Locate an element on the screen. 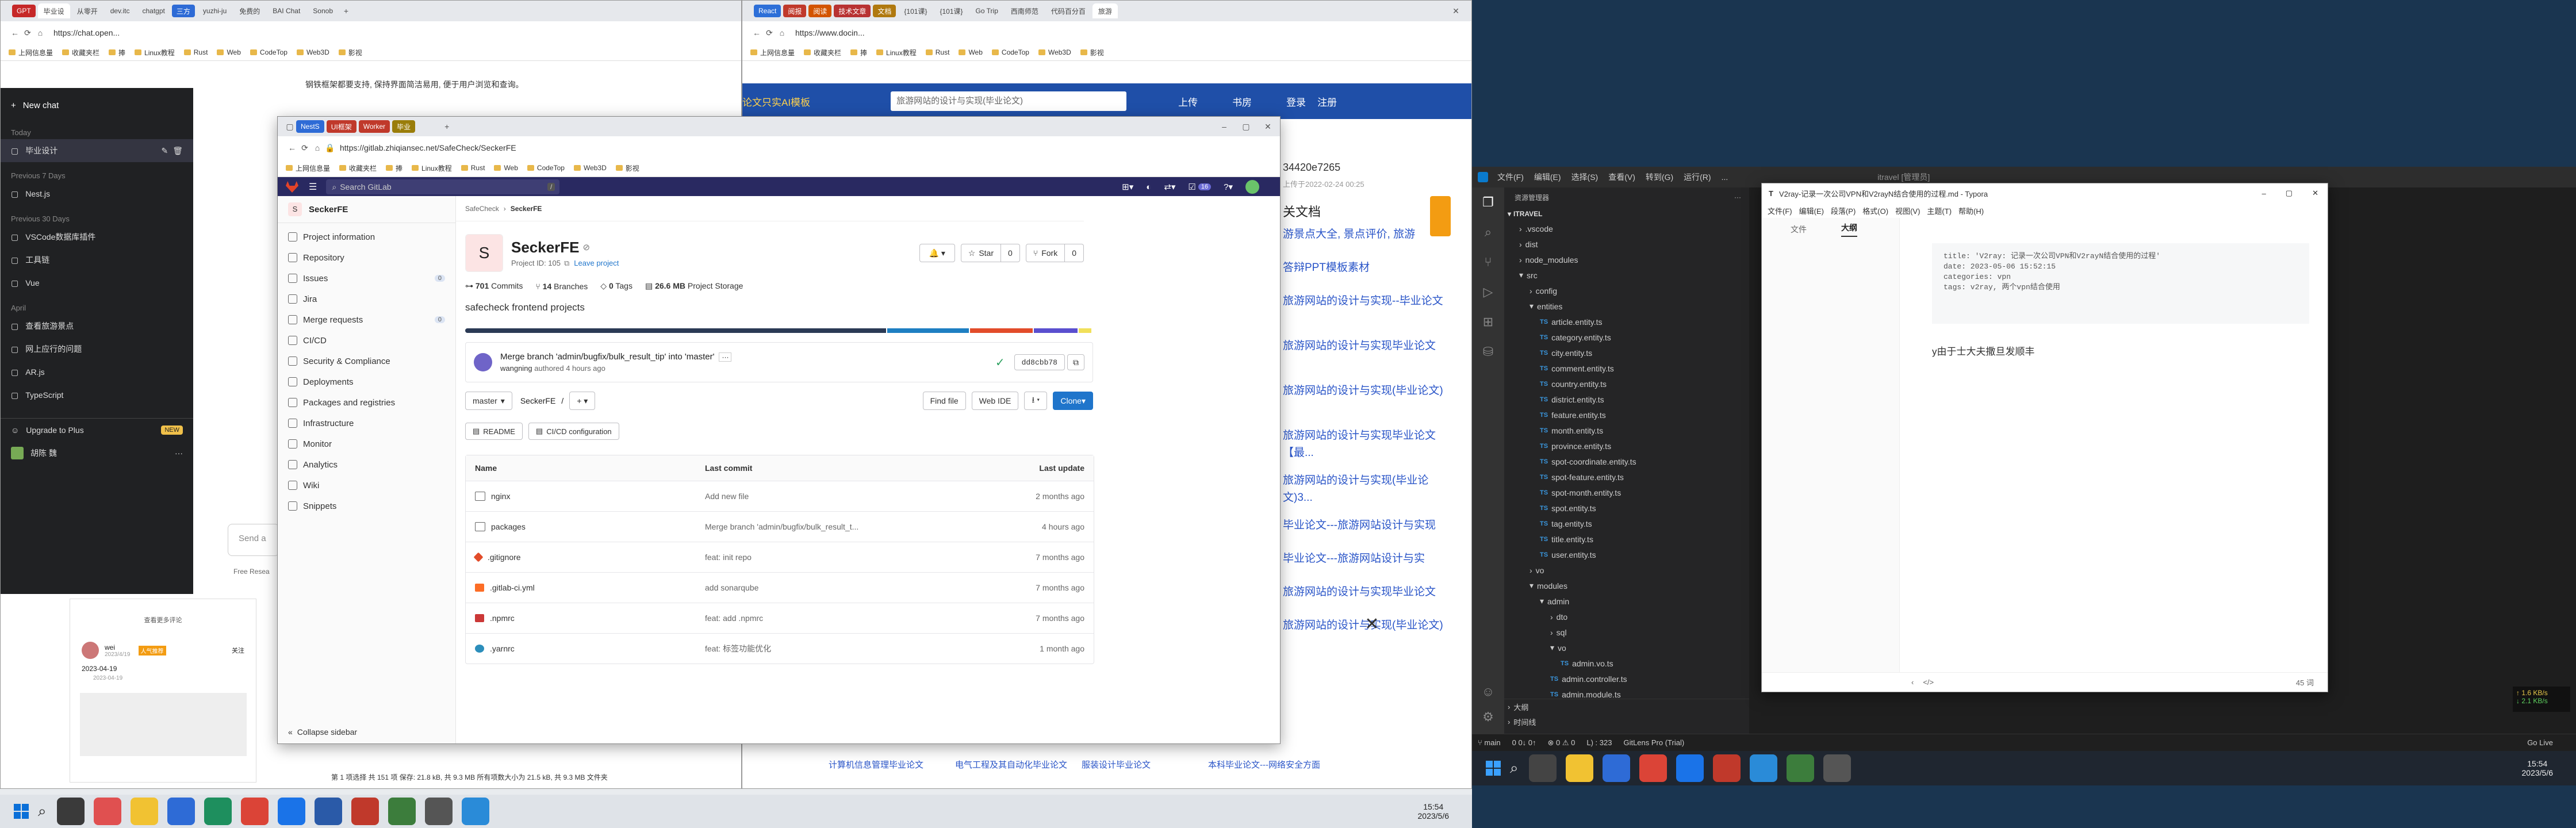 This screenshot has width=2576, height=828. tree-file: TS tag.entity.ts is located at coordinates (1626, 523).